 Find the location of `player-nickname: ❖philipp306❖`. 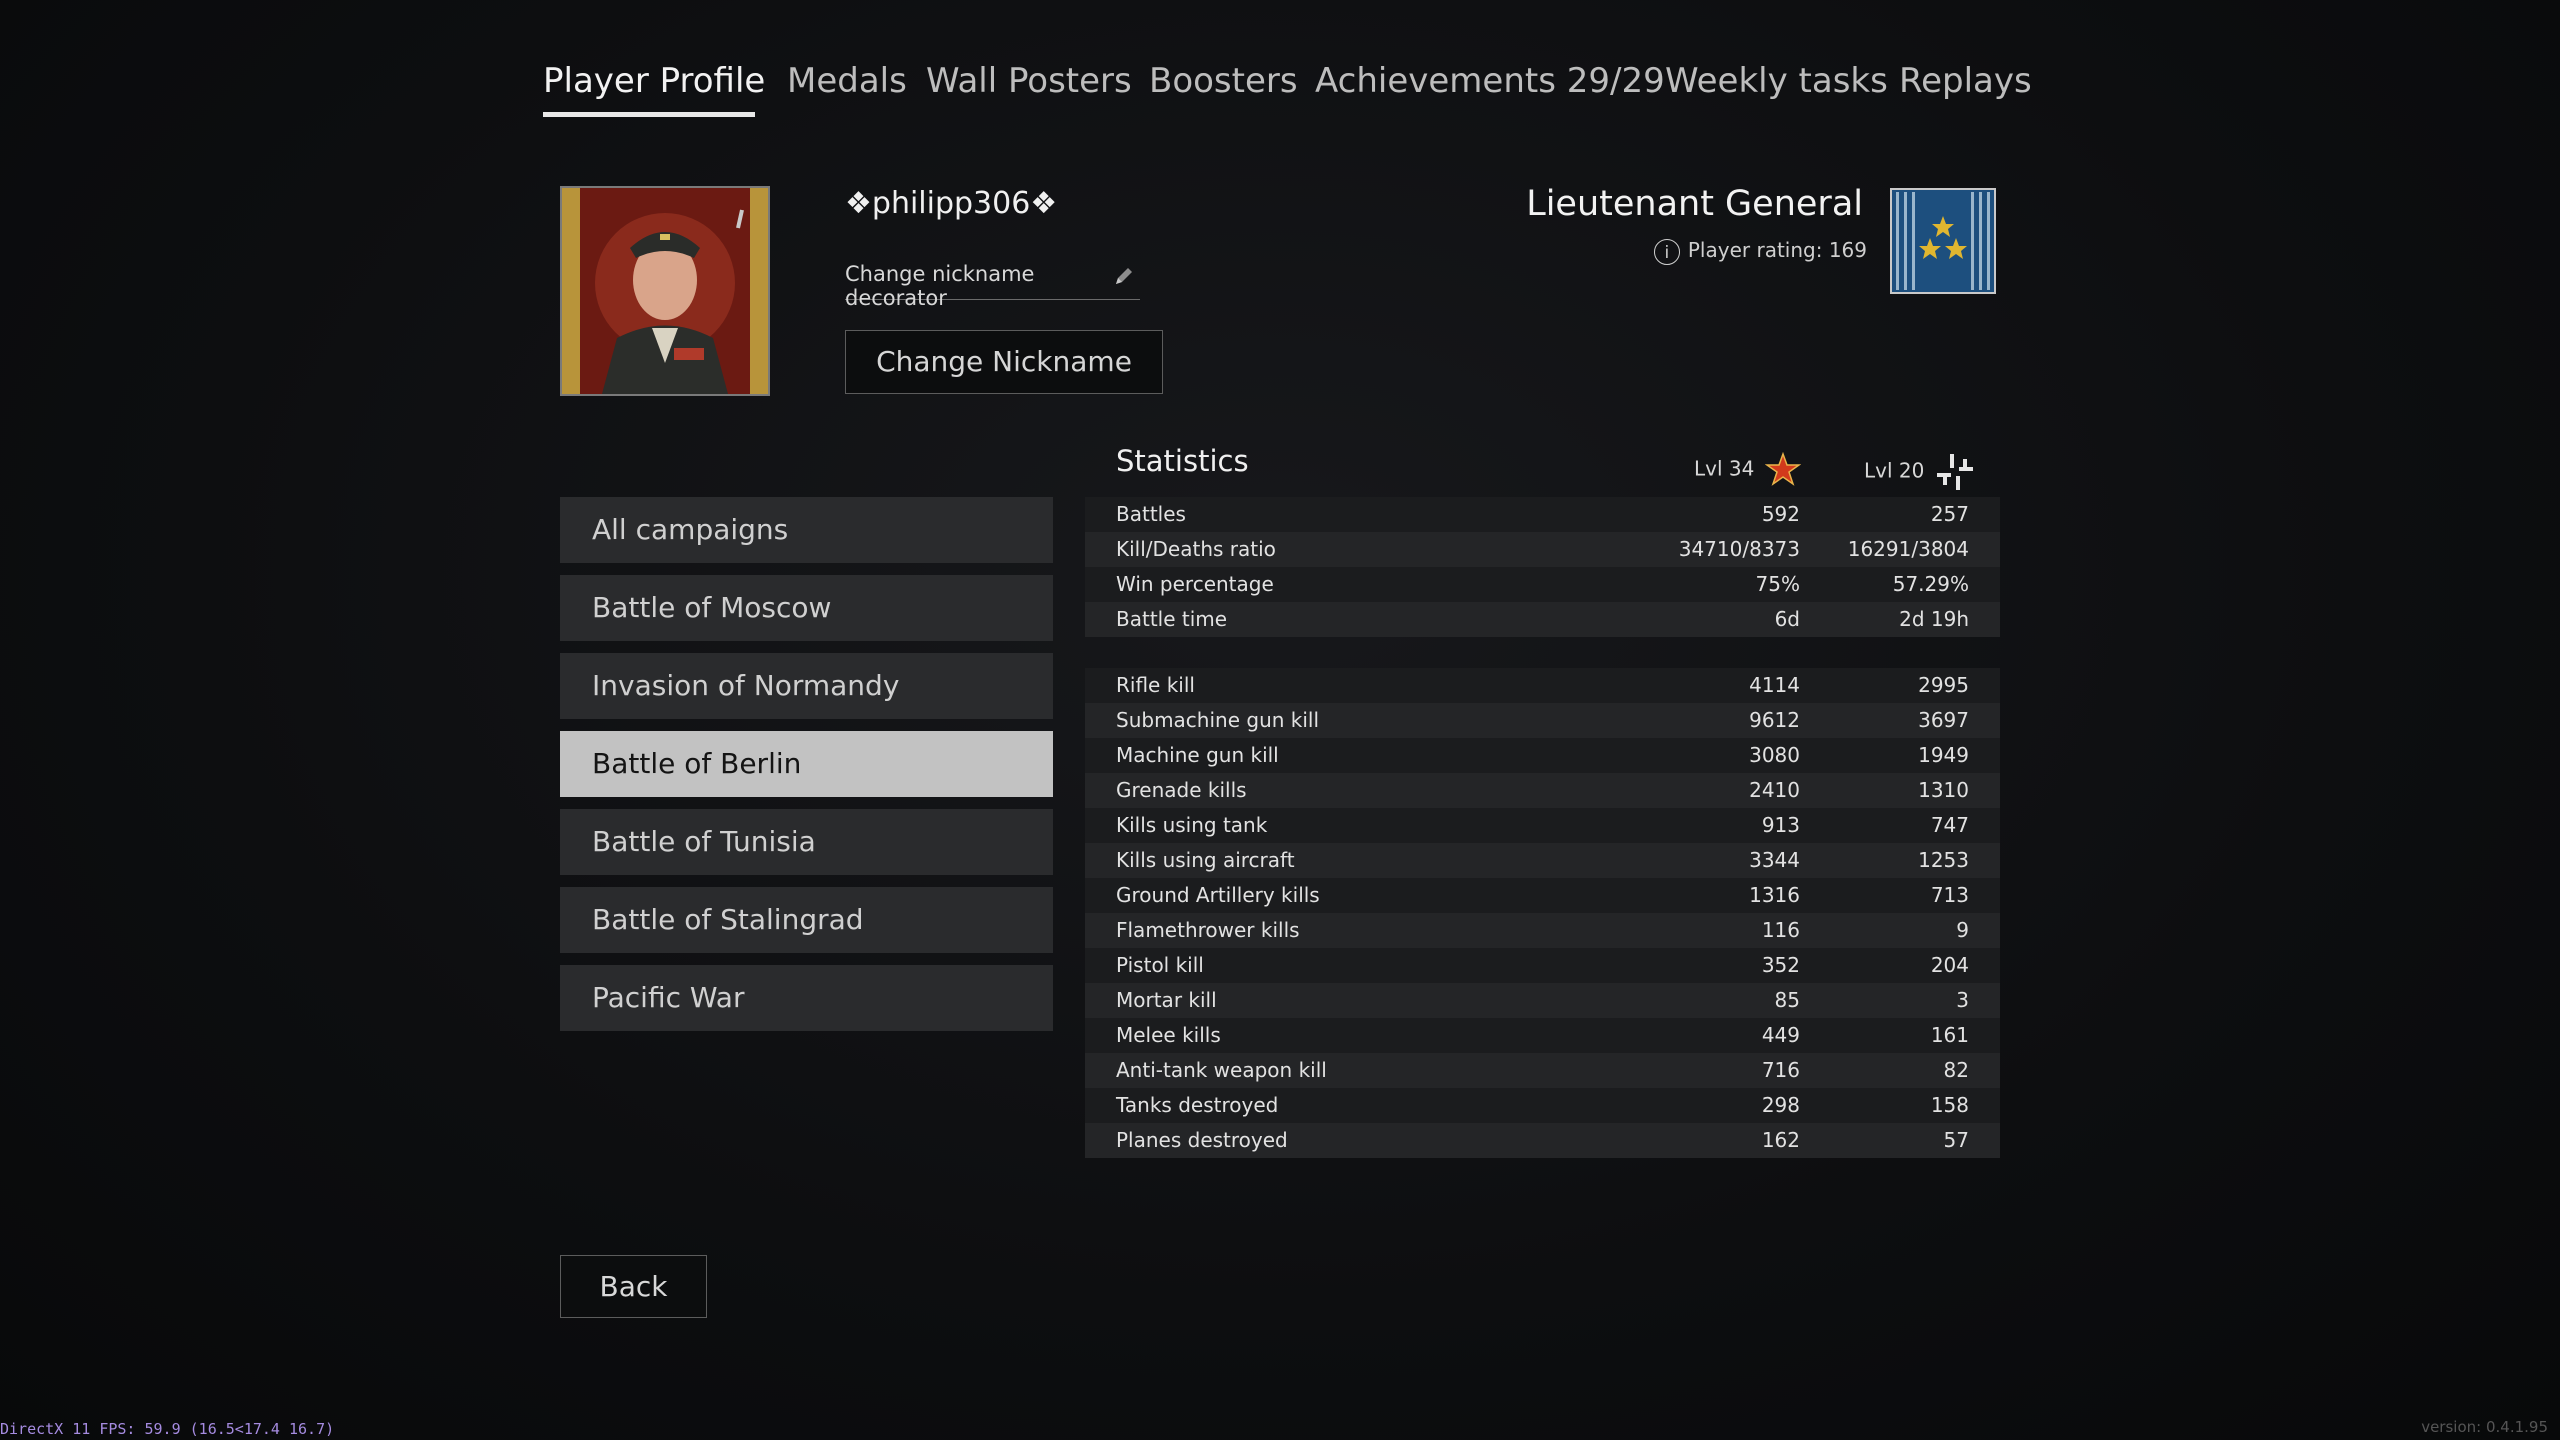

player-nickname: ❖philipp306❖ is located at coordinates (951, 203).